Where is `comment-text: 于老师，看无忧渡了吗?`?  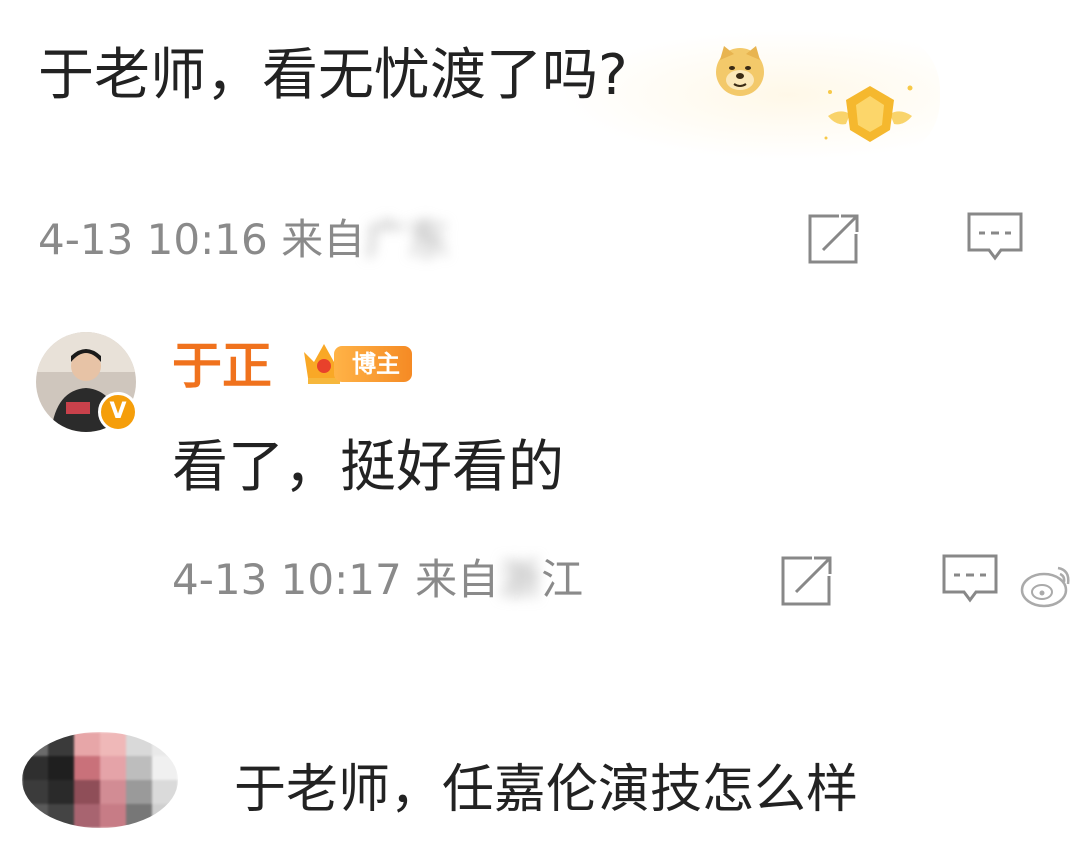
comment-text: 于老师，看无忧渡了吗? is located at coordinates (333, 75).